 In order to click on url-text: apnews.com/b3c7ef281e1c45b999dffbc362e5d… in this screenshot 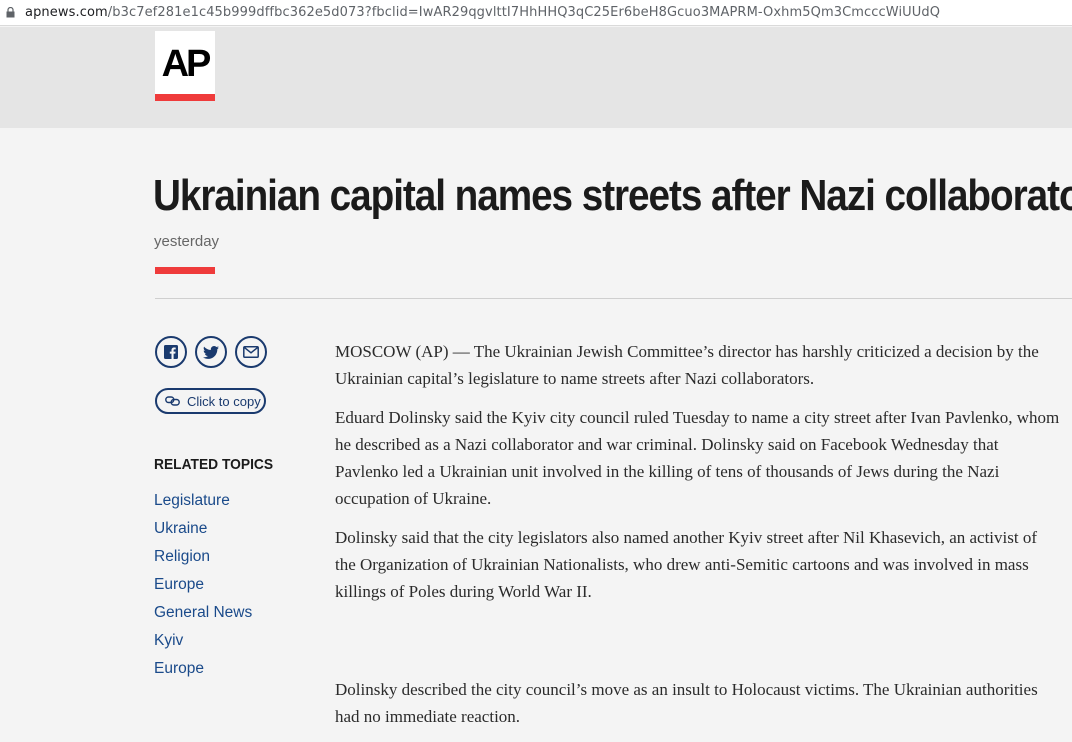, I will do `click(482, 12)`.